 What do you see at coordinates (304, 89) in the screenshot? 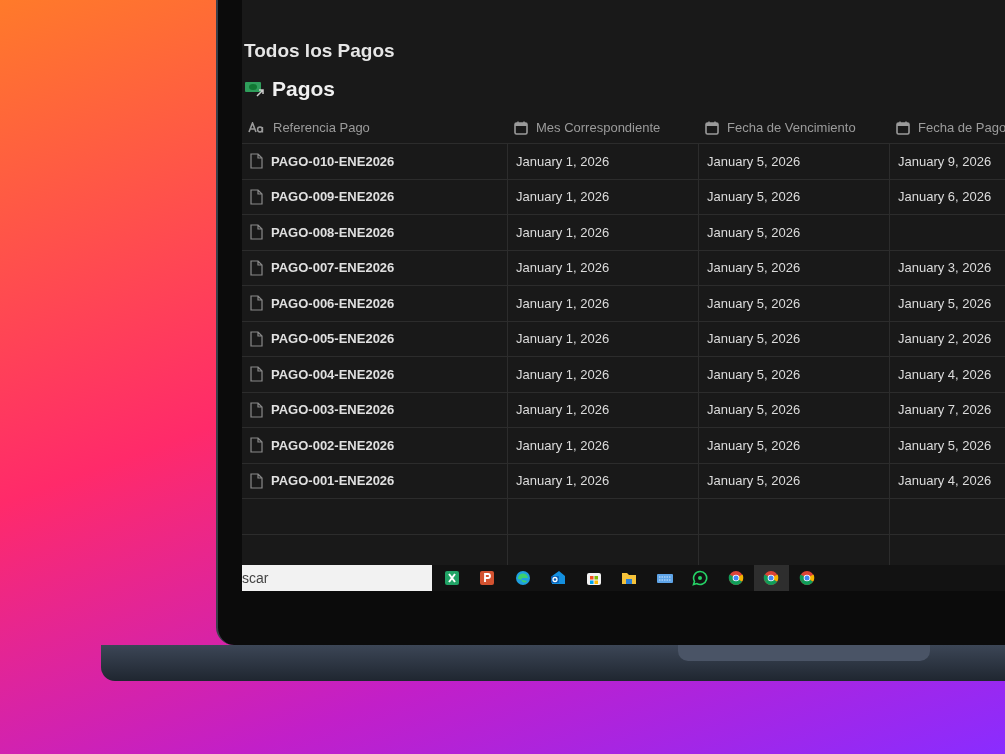
I see `database-title: Pagos` at bounding box center [304, 89].